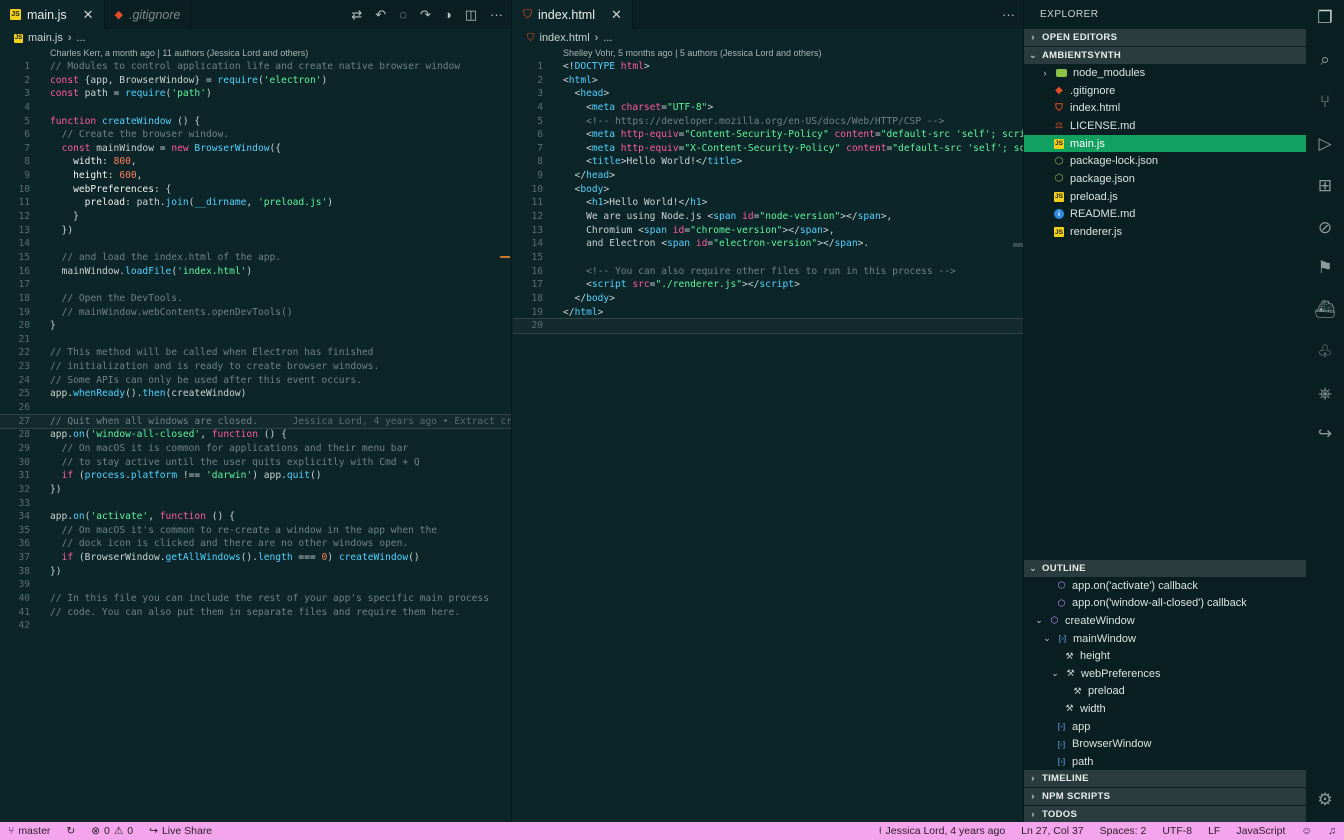  I want to click on outline-item: ⚒ height, so click(1165, 656).